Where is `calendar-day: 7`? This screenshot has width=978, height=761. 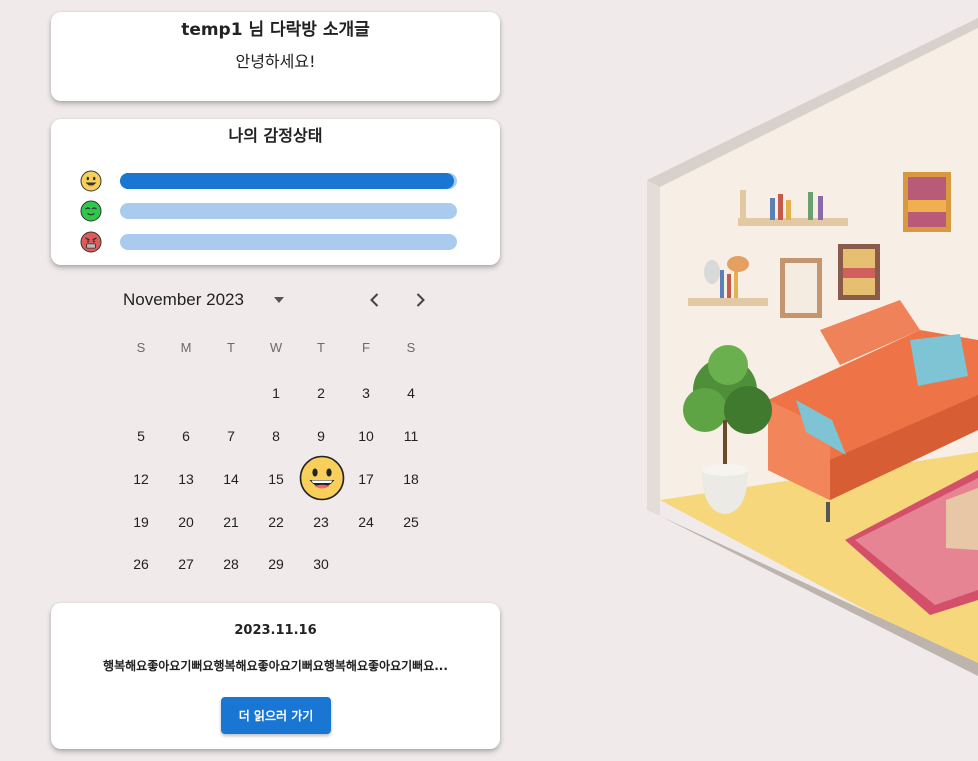
calendar-day: 7 is located at coordinates (231, 436).